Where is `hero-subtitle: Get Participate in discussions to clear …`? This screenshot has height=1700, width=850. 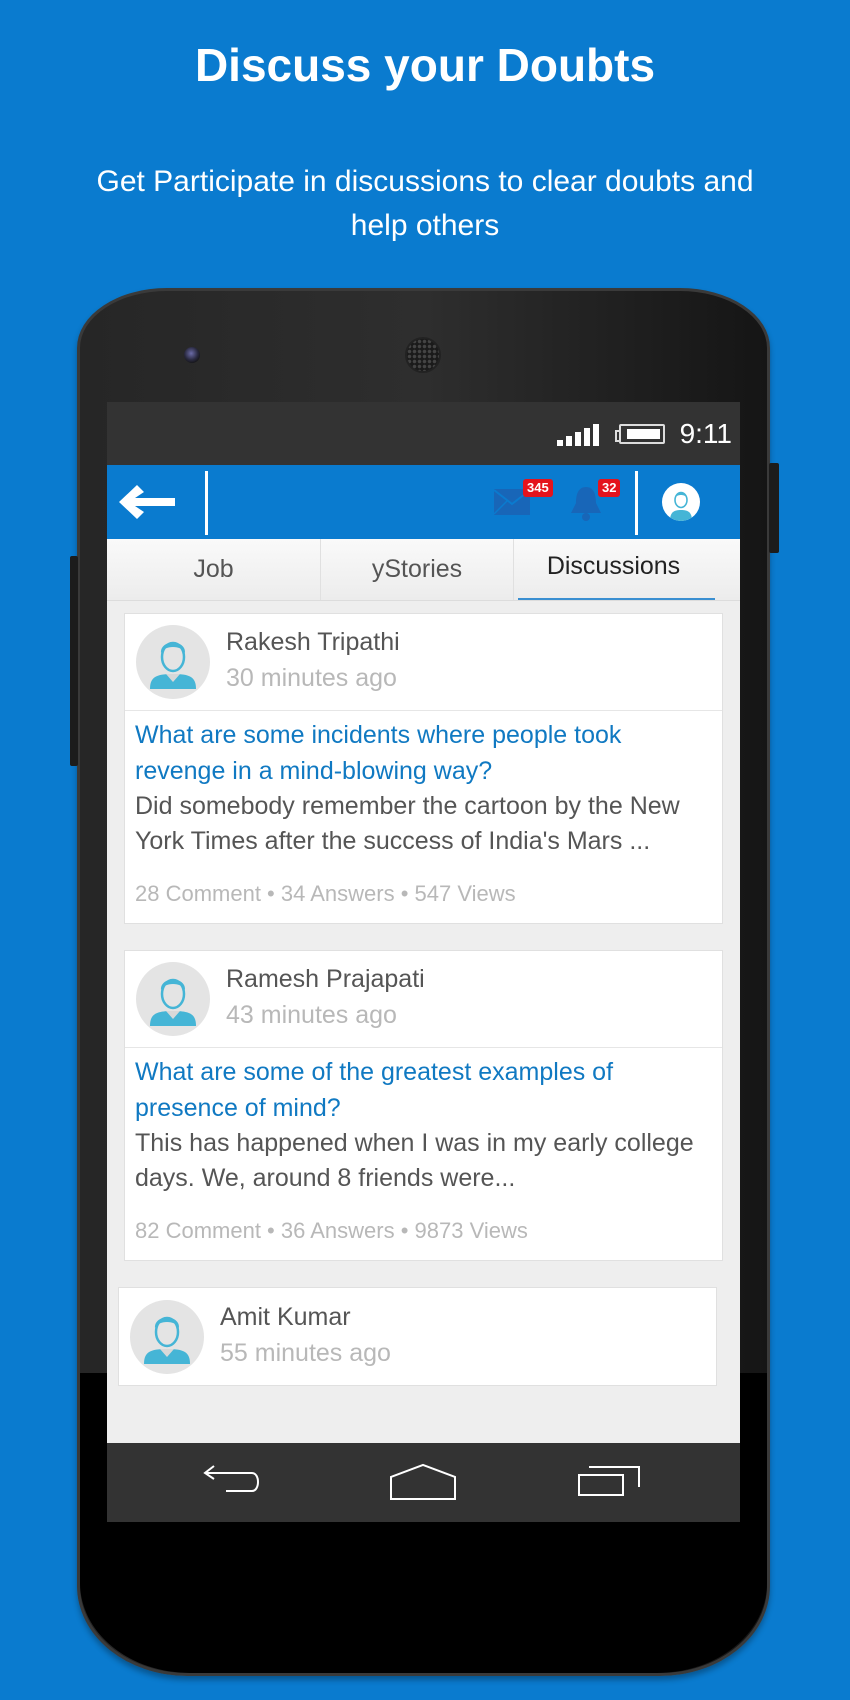
hero-subtitle: Get Participate in discussions to clear … is located at coordinates (425, 203).